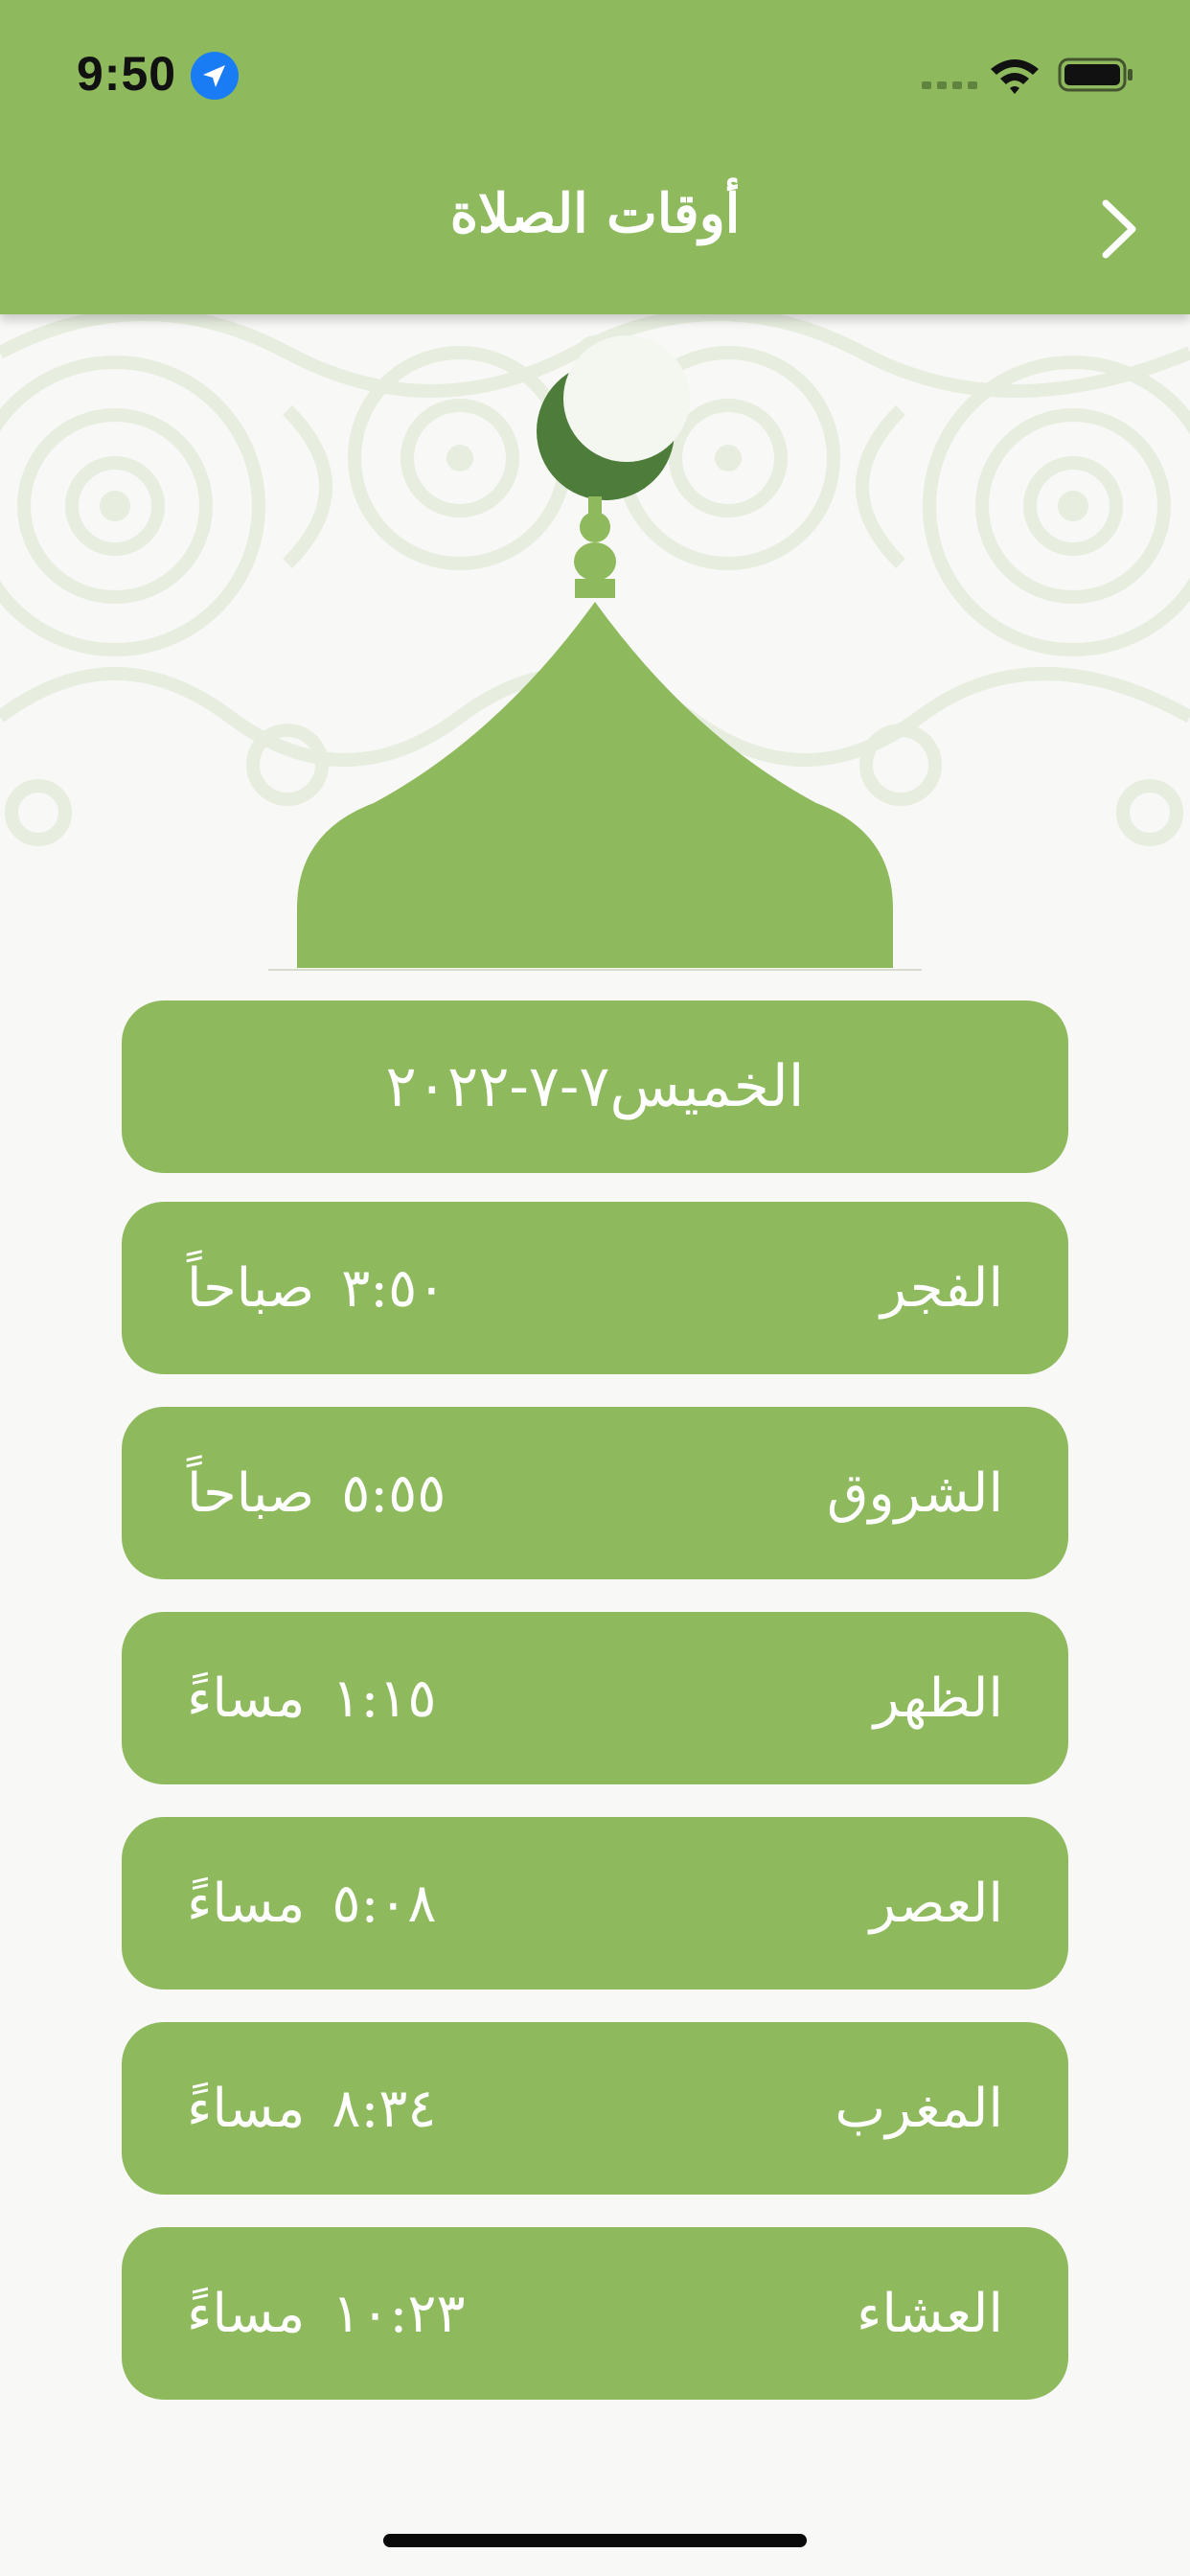  What do you see at coordinates (595, 1903) in the screenshot?
I see `prayer-row-asr: العصر ٥:٠٨ مساءً` at bounding box center [595, 1903].